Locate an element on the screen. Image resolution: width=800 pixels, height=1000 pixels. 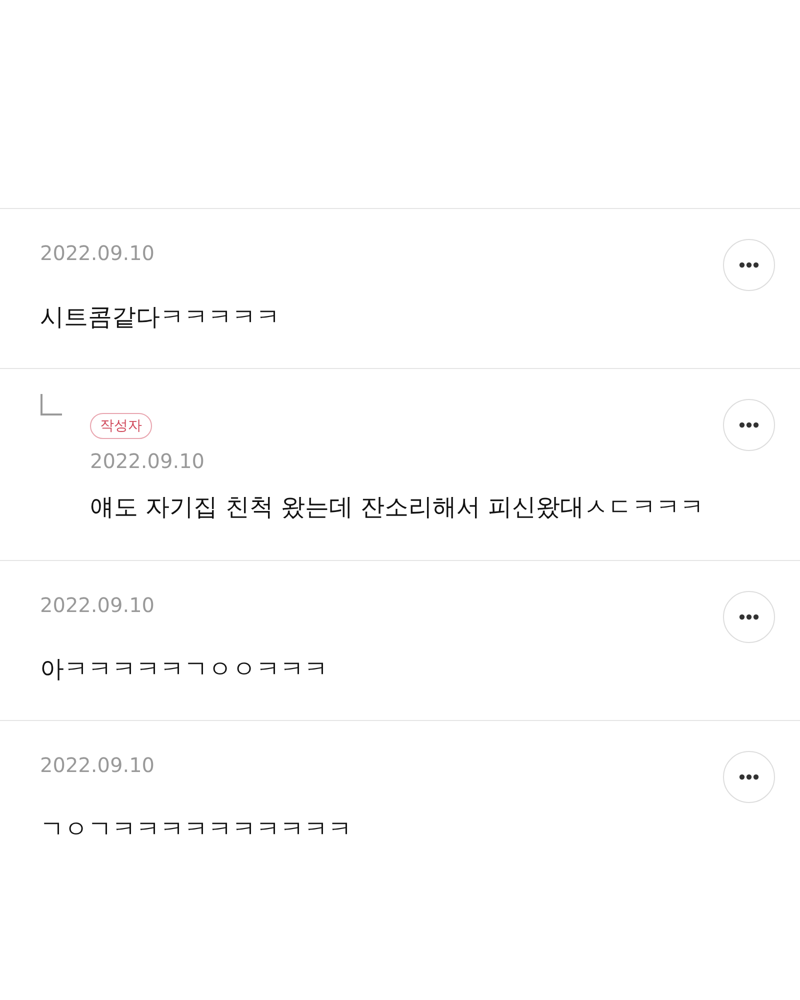
comment-text: 얘도 자기집 친척 왔는데 잔소리해서 피신왔대ㅅㄷㅋㅋㅋ is located at coordinates (398, 507).